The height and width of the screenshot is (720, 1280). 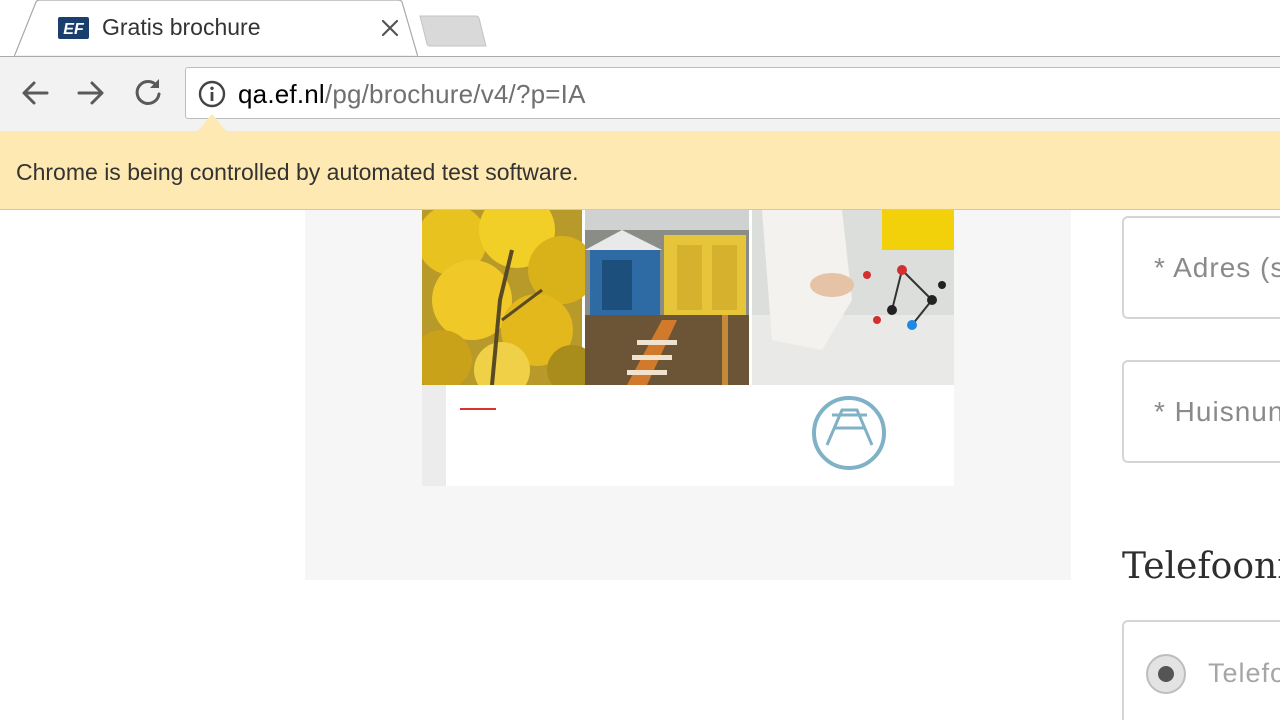 I want to click on arrow-forward-icon, so click(x=91, y=93).